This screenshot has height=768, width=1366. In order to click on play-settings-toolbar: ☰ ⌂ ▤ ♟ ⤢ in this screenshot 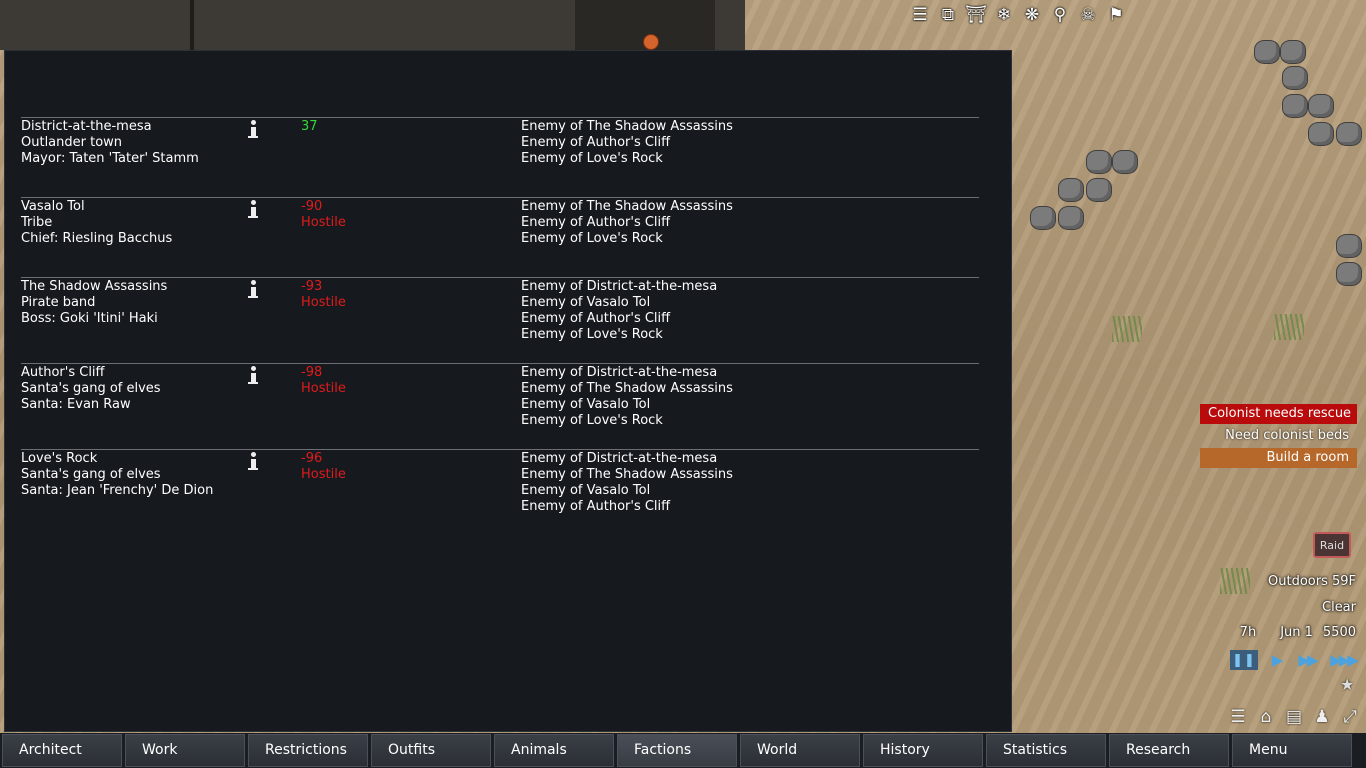, I will do `click(1294, 717)`.